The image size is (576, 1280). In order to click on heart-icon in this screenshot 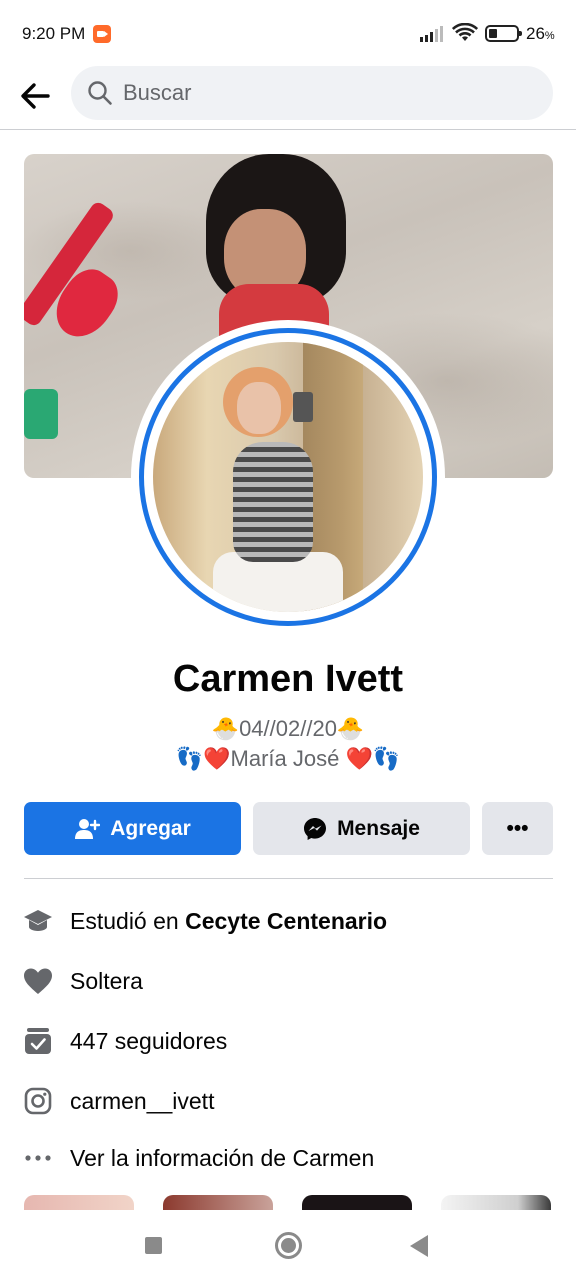, I will do `click(38, 981)`.